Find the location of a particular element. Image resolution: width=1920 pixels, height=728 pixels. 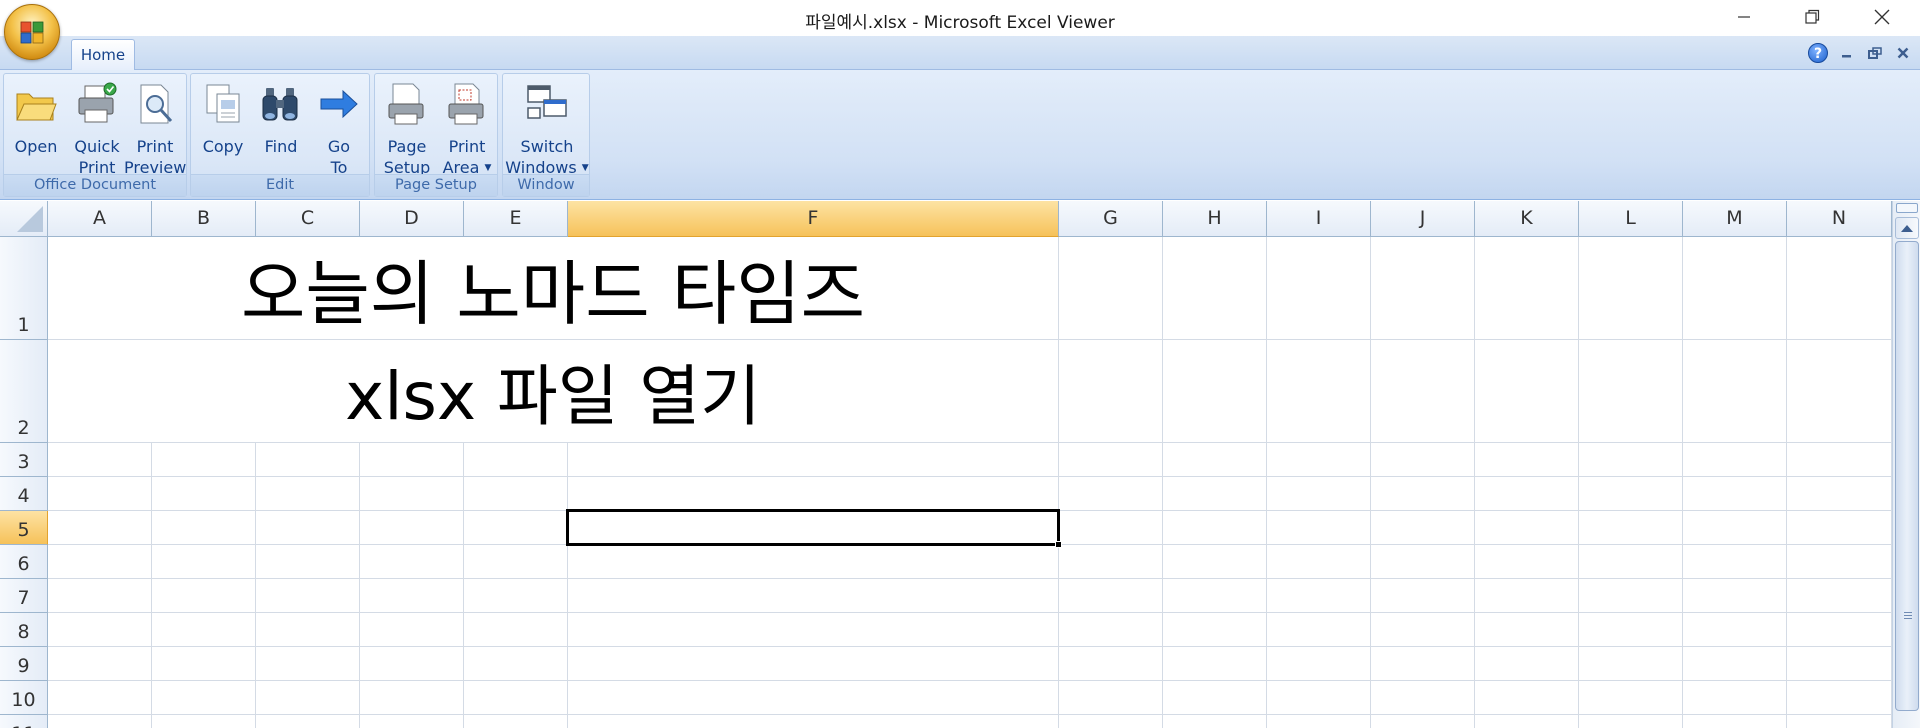

vertical-scrollbar is located at coordinates (1906, 464).